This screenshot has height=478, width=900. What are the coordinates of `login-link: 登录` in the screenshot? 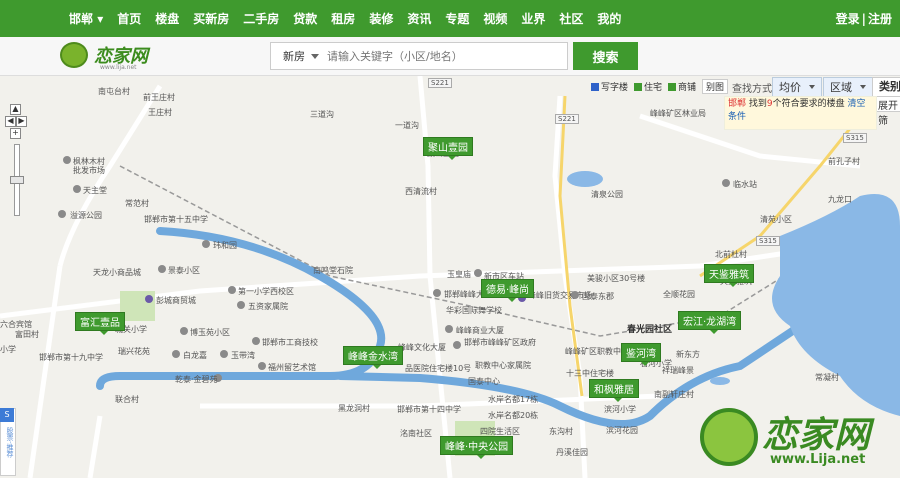 It's located at (848, 18).